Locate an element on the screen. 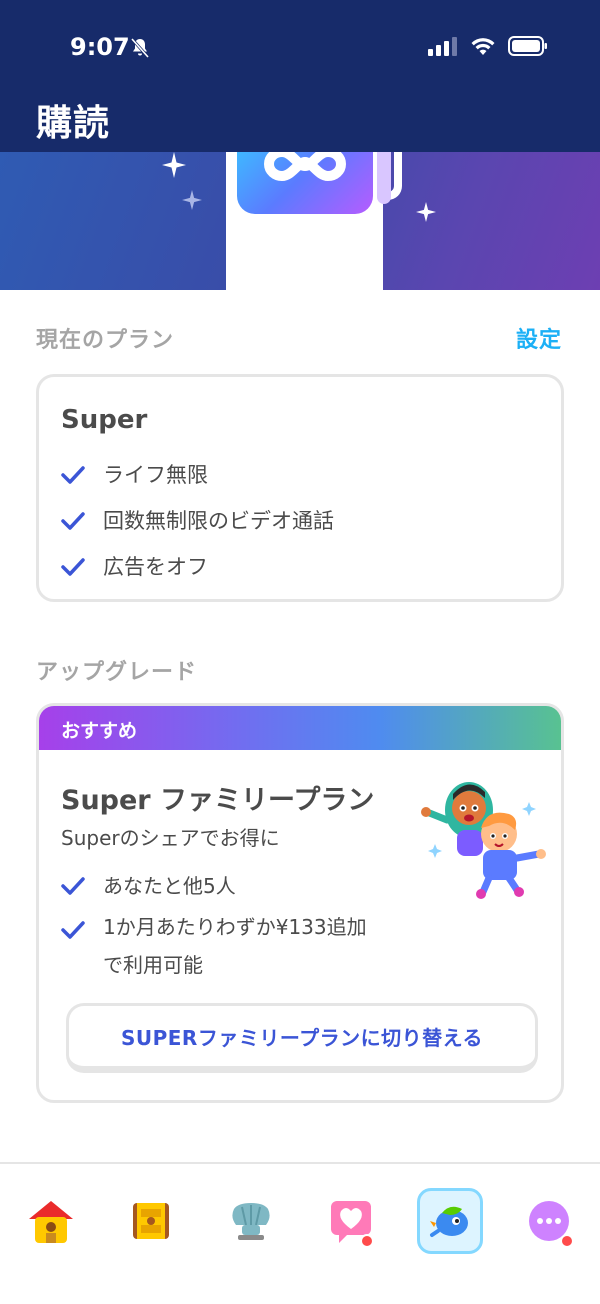 The height and width of the screenshot is (1304, 600). shell-icon is located at coordinates (251, 1221).